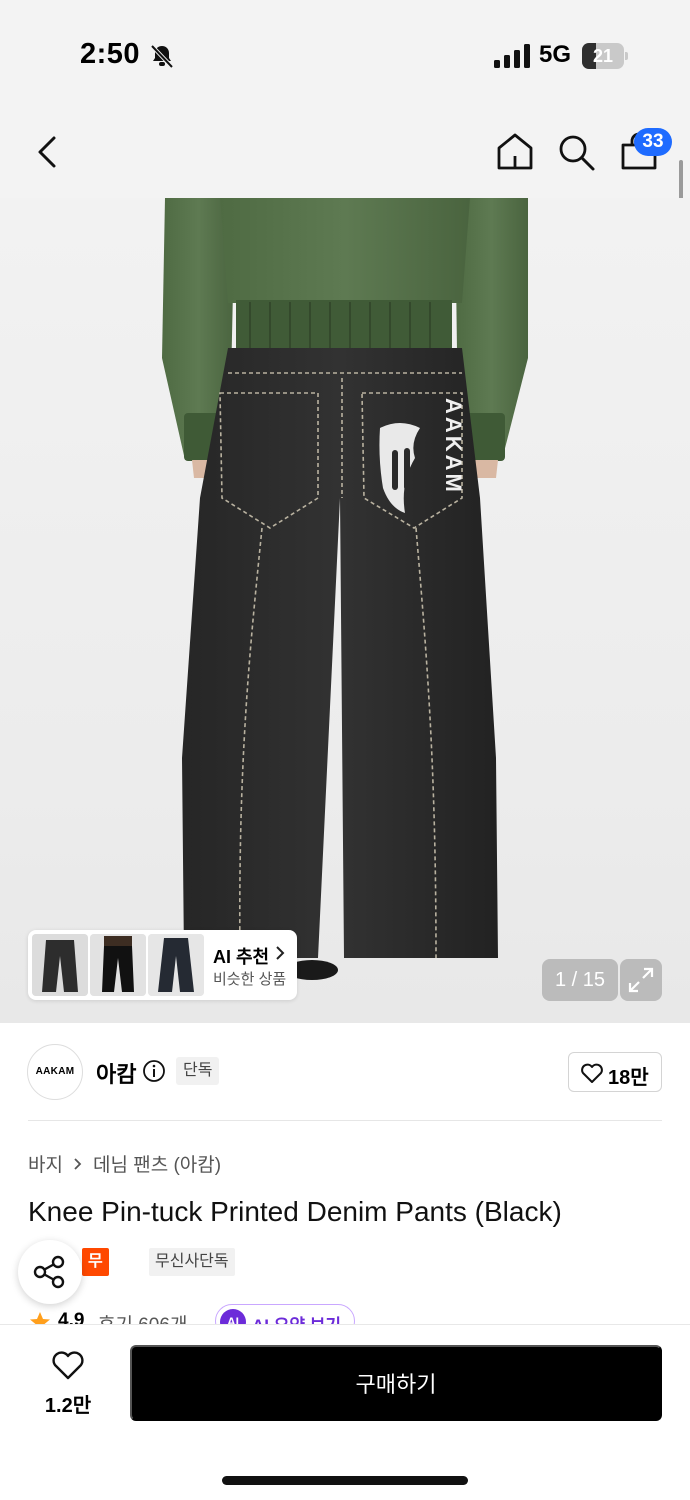 Image resolution: width=690 pixels, height=1500 pixels. I want to click on rating-value: 4.9, so click(71, 1318).